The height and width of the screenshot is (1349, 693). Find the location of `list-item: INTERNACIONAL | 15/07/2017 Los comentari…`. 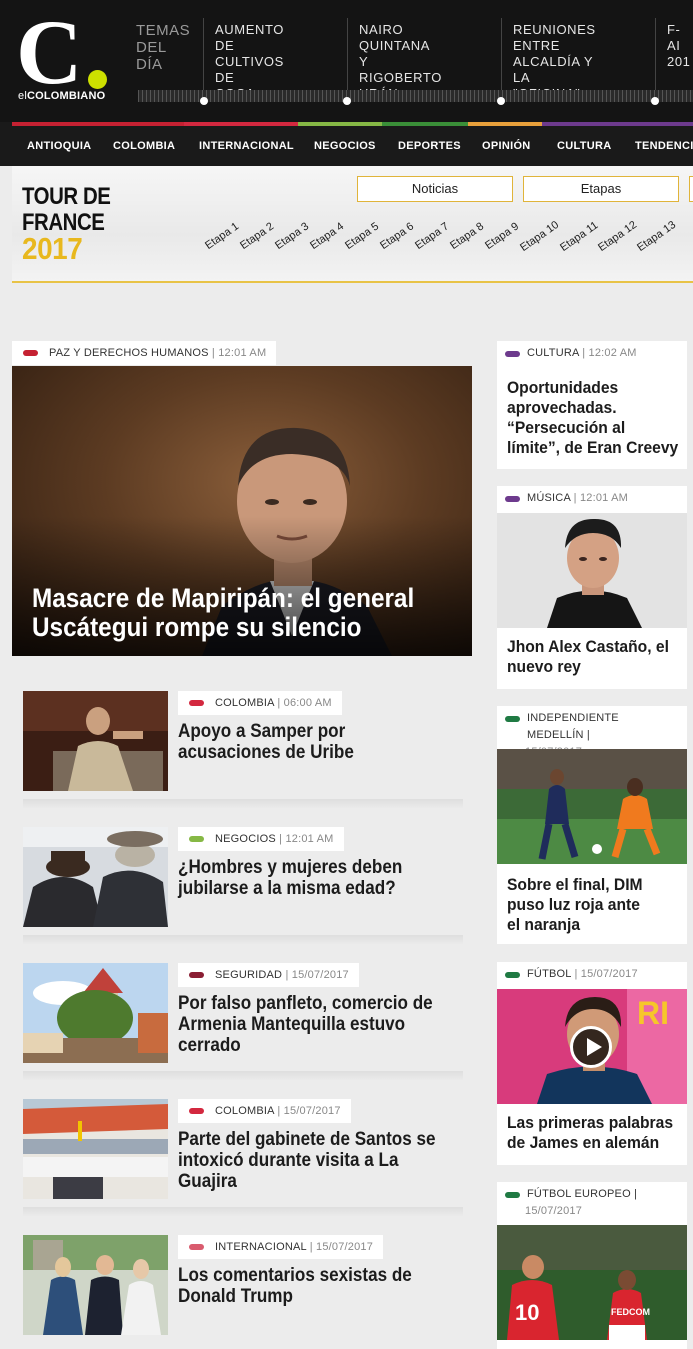

list-item: INTERNACIONAL | 15/07/2017 Los comentari… is located at coordinates (253, 1292).